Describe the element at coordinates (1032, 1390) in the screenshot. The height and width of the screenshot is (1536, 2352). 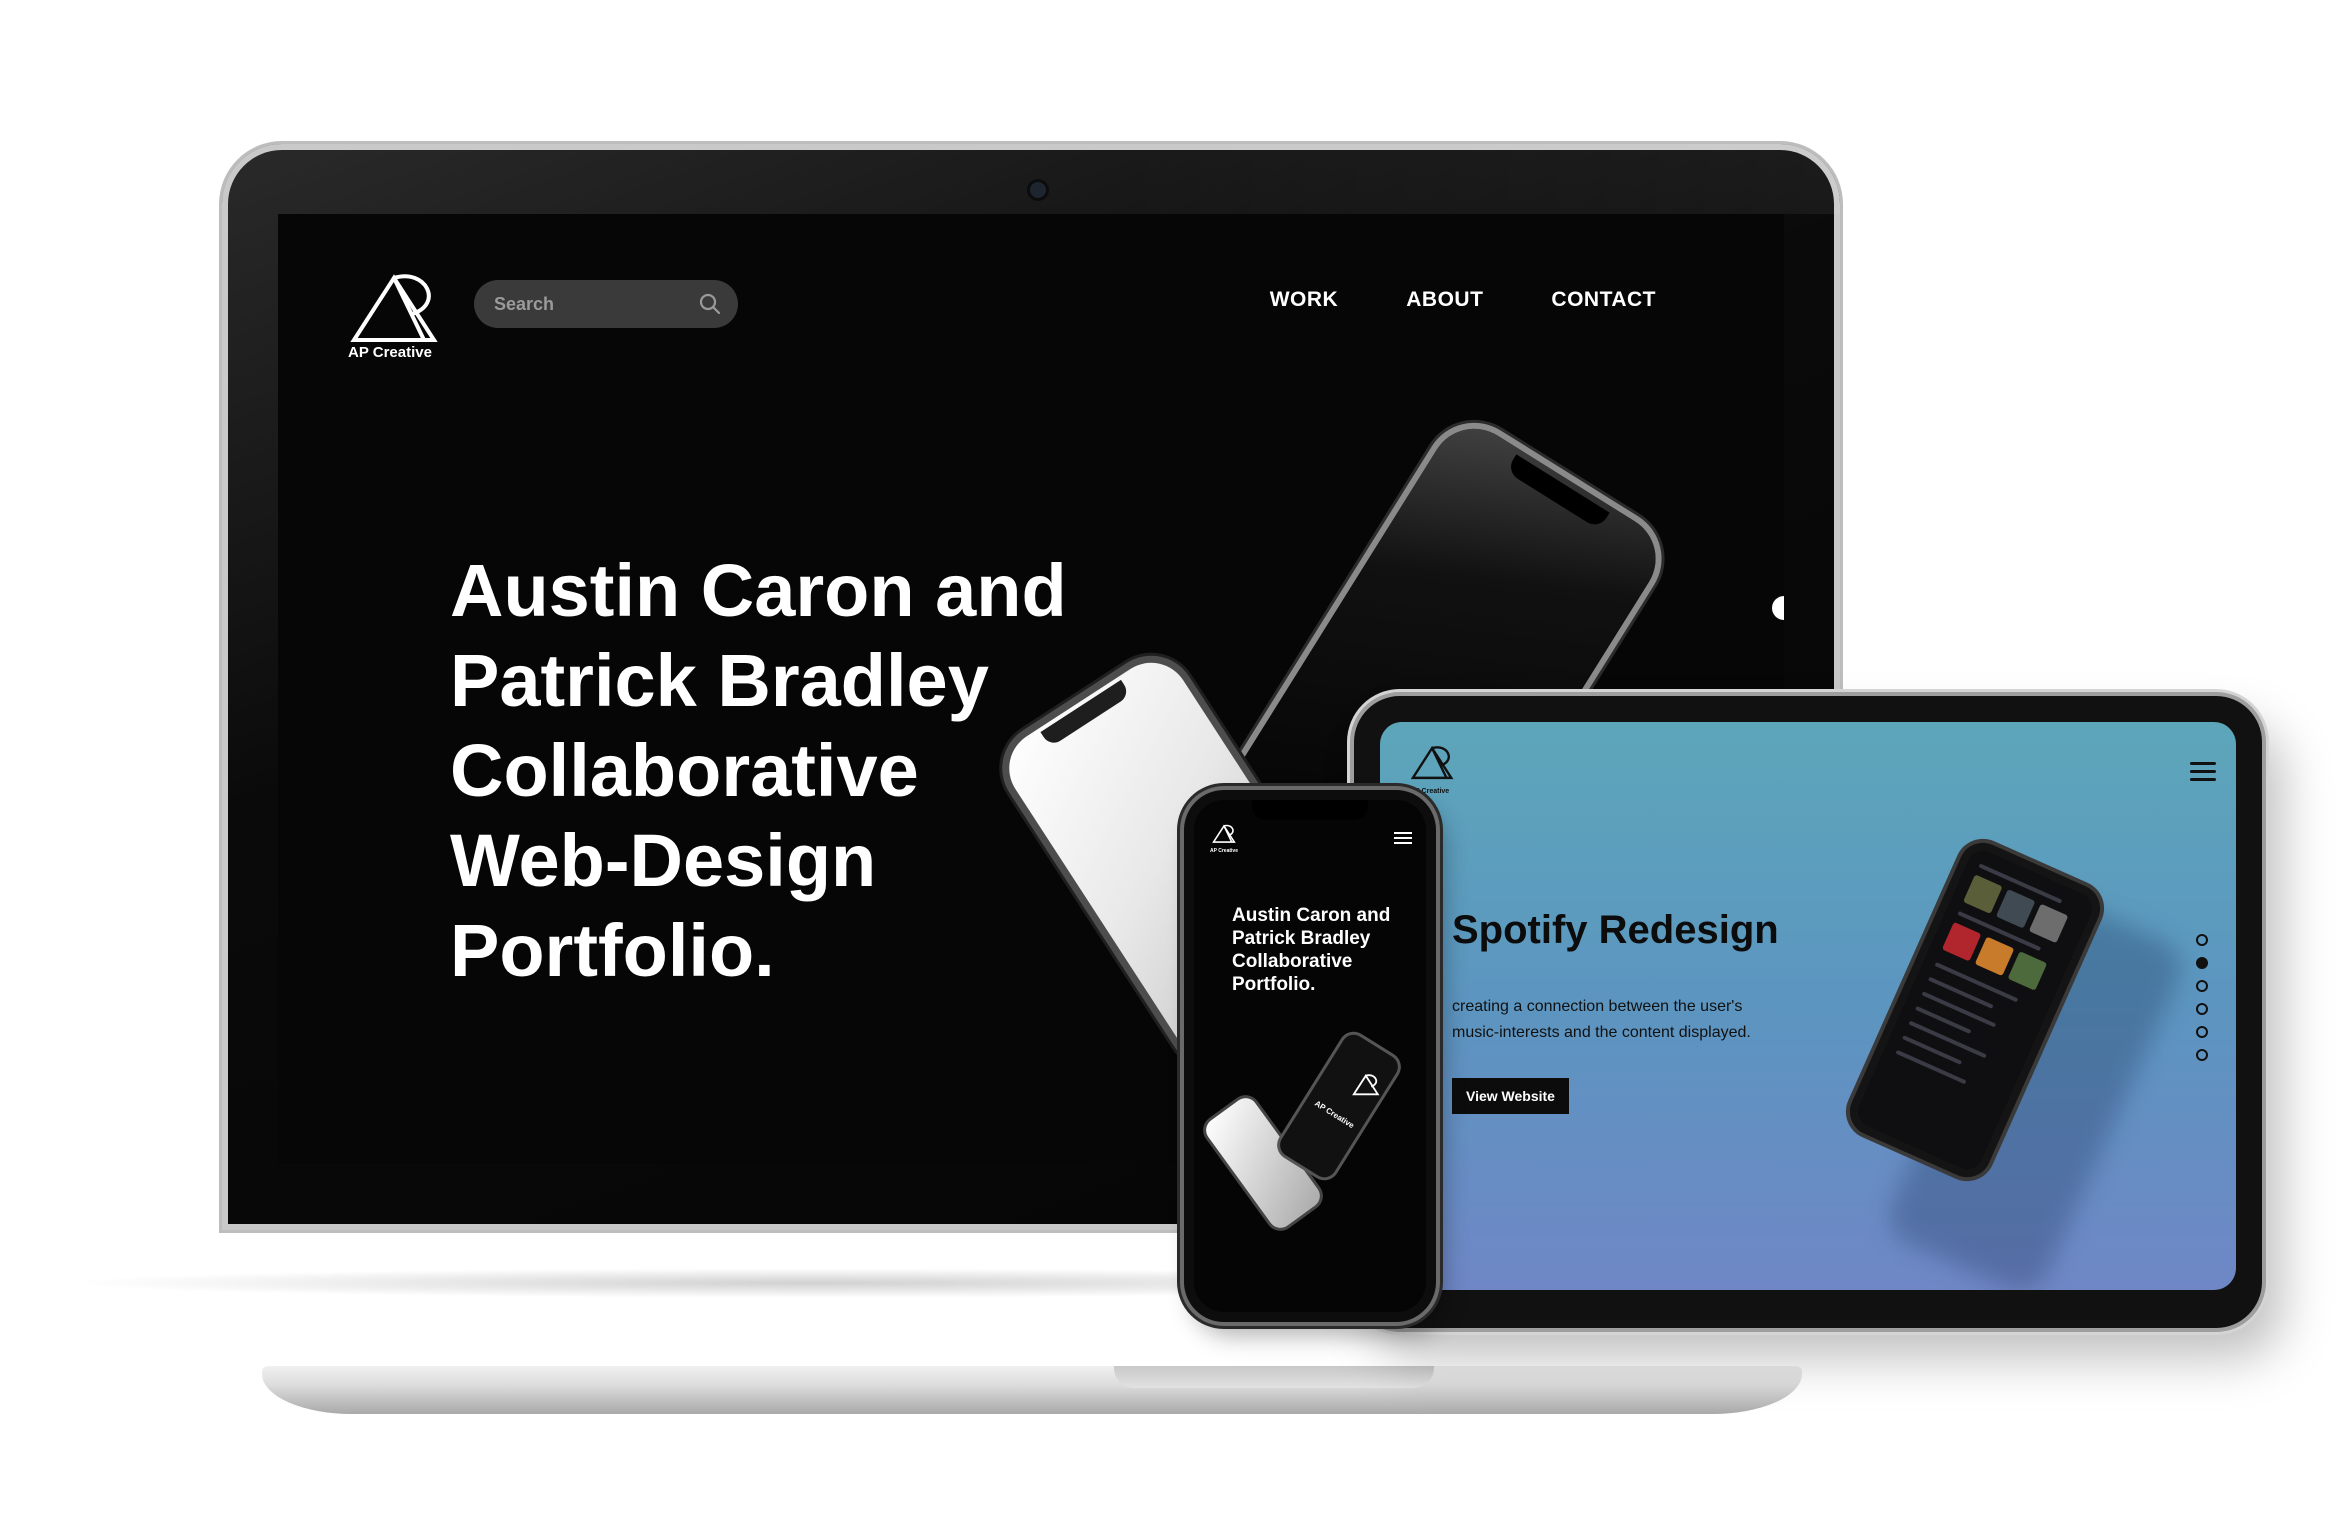
I see `laptop-base` at that location.